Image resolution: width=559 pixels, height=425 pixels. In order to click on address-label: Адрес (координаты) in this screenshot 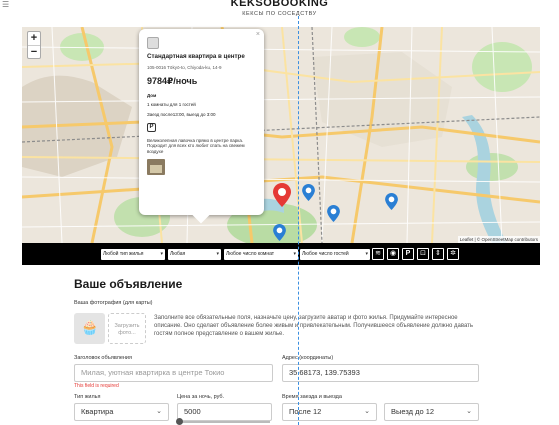, I will do `click(308, 358)`.